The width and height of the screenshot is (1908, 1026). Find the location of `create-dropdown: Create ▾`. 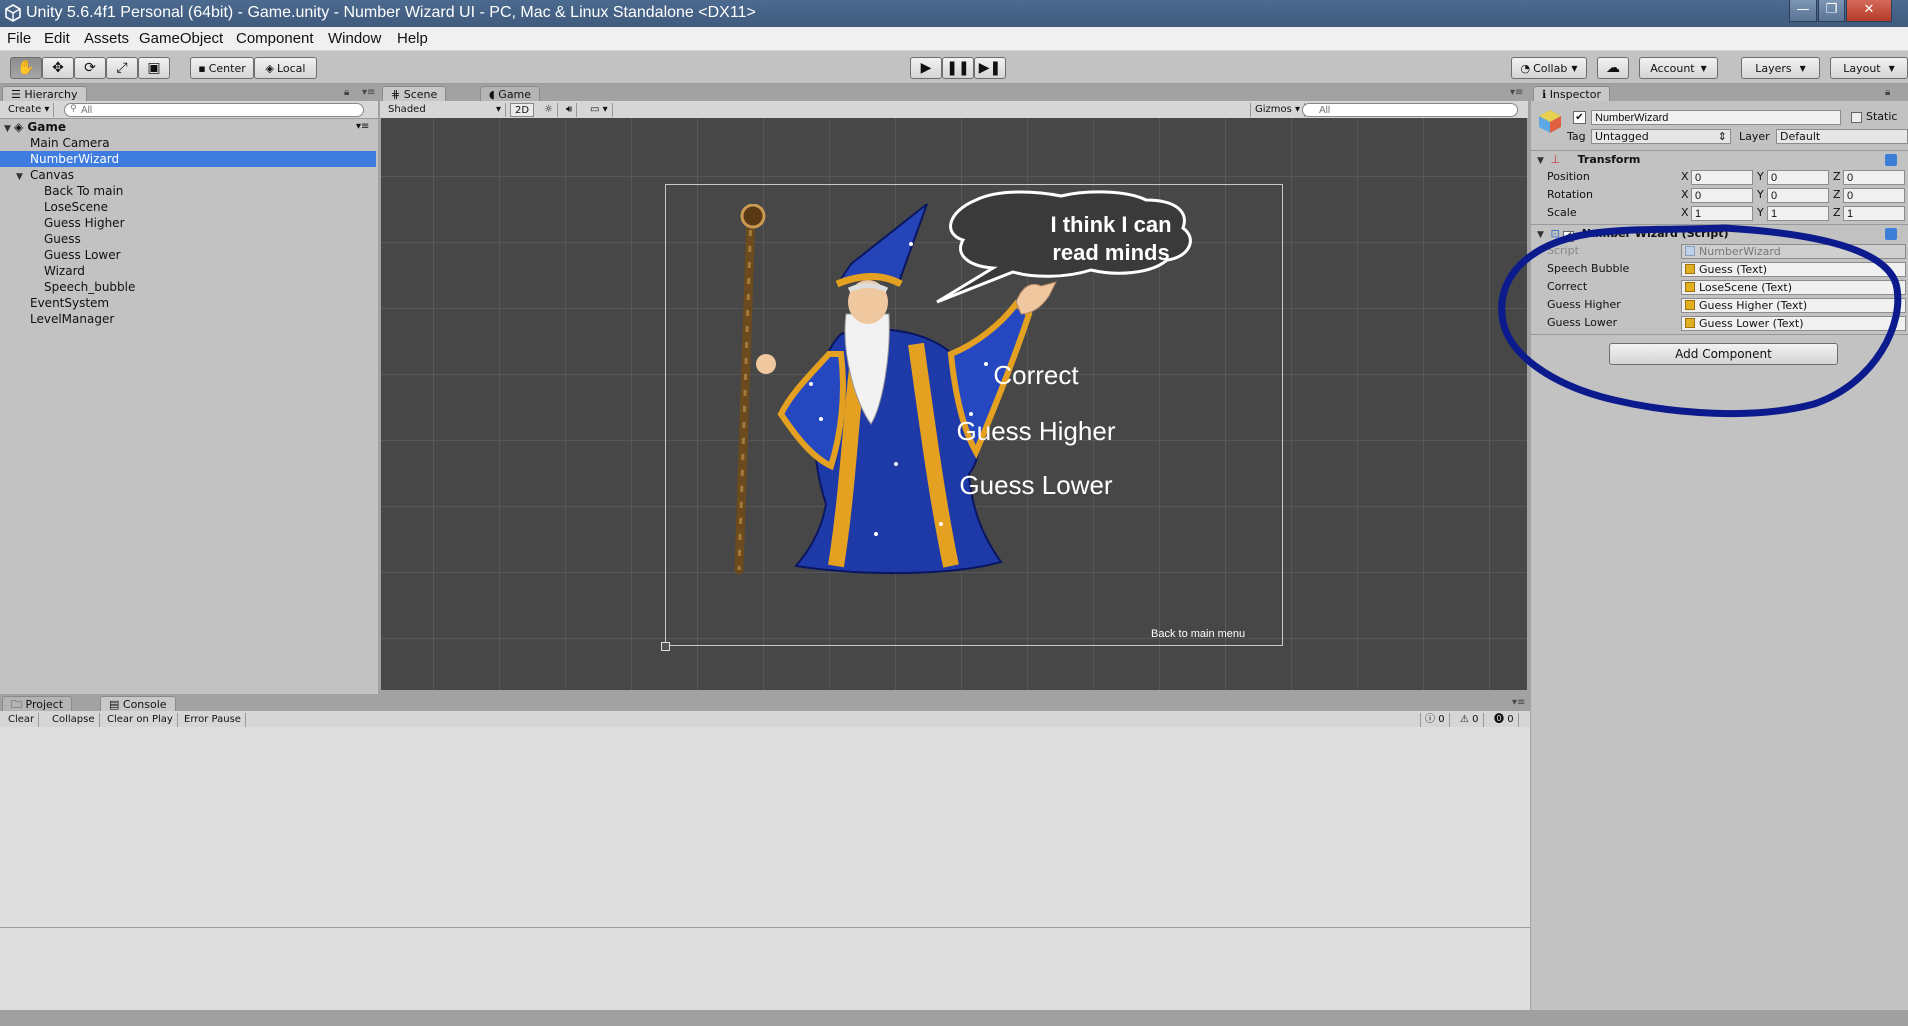

create-dropdown: Create ▾ is located at coordinates (29, 110).